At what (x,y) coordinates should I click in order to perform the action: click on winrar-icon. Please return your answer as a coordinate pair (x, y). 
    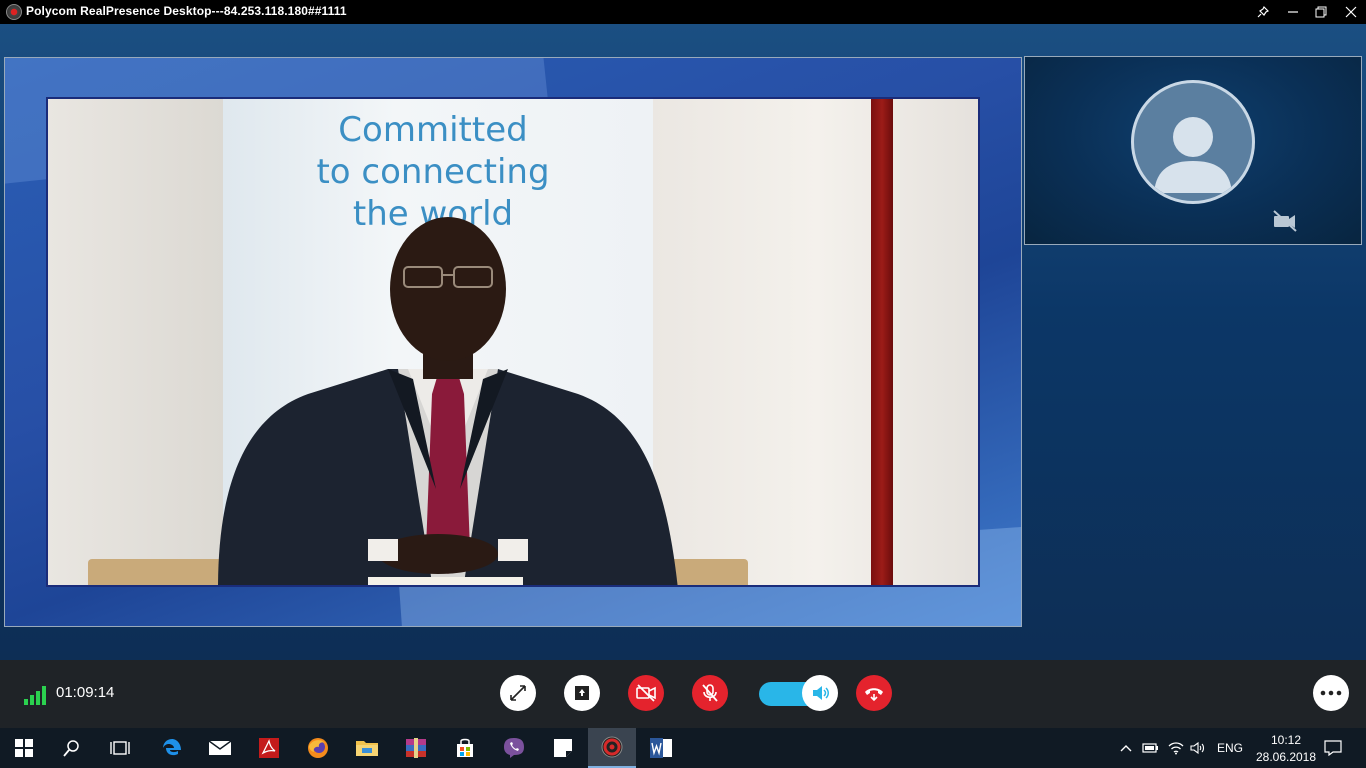
    Looking at the image, I should click on (416, 748).